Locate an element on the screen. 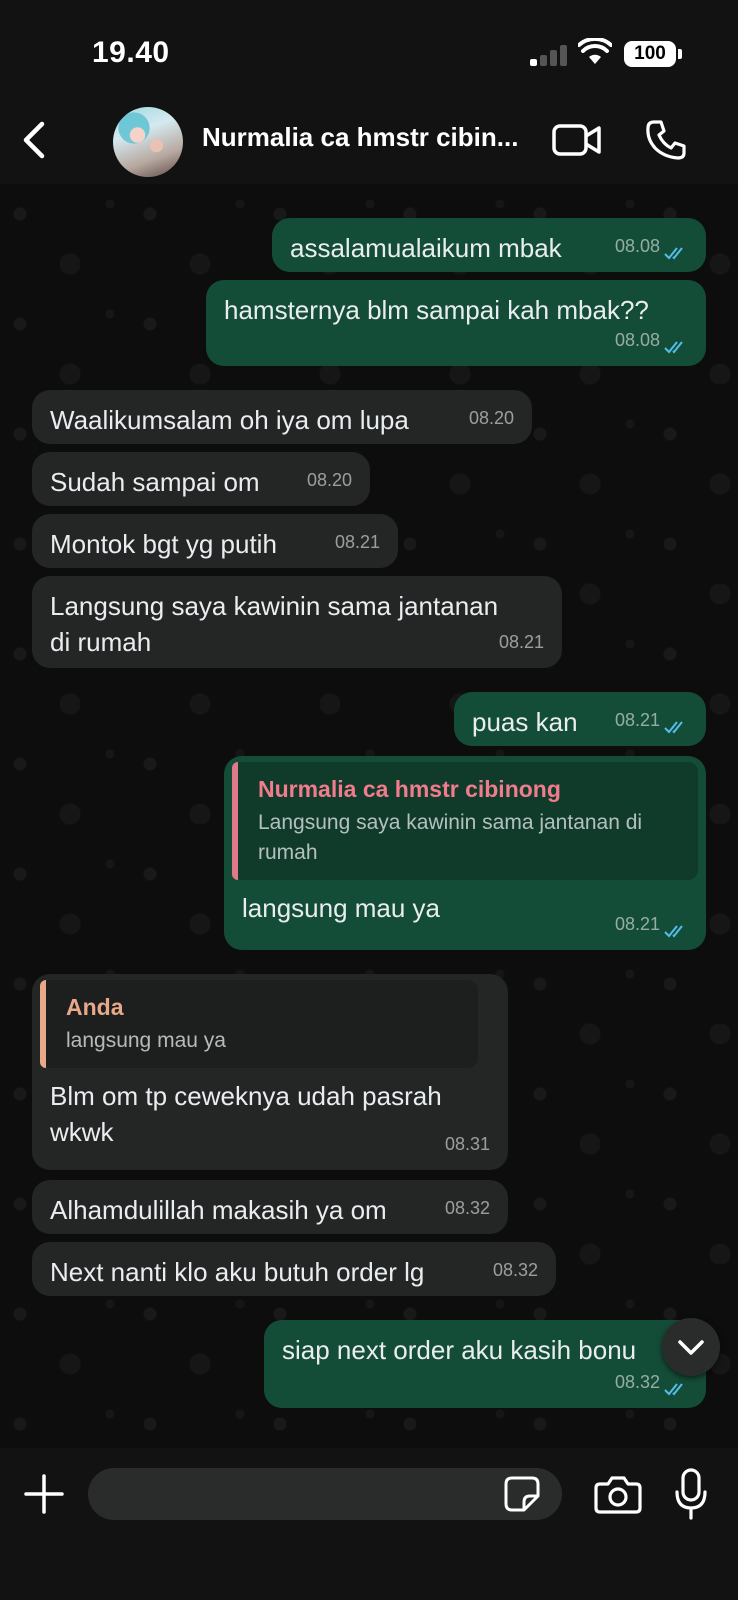  quote-author: Anda is located at coordinates (95, 1007).